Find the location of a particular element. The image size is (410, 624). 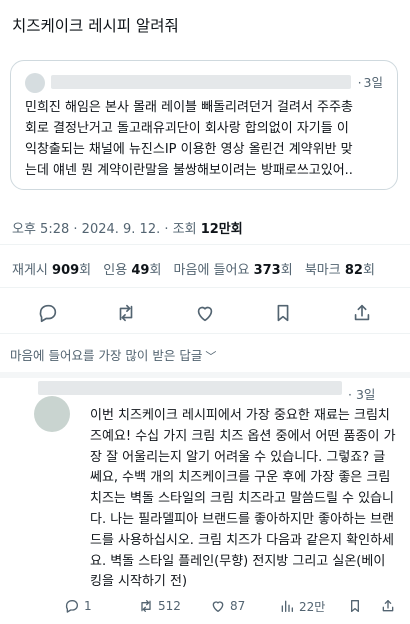

like-button is located at coordinates (205, 313).